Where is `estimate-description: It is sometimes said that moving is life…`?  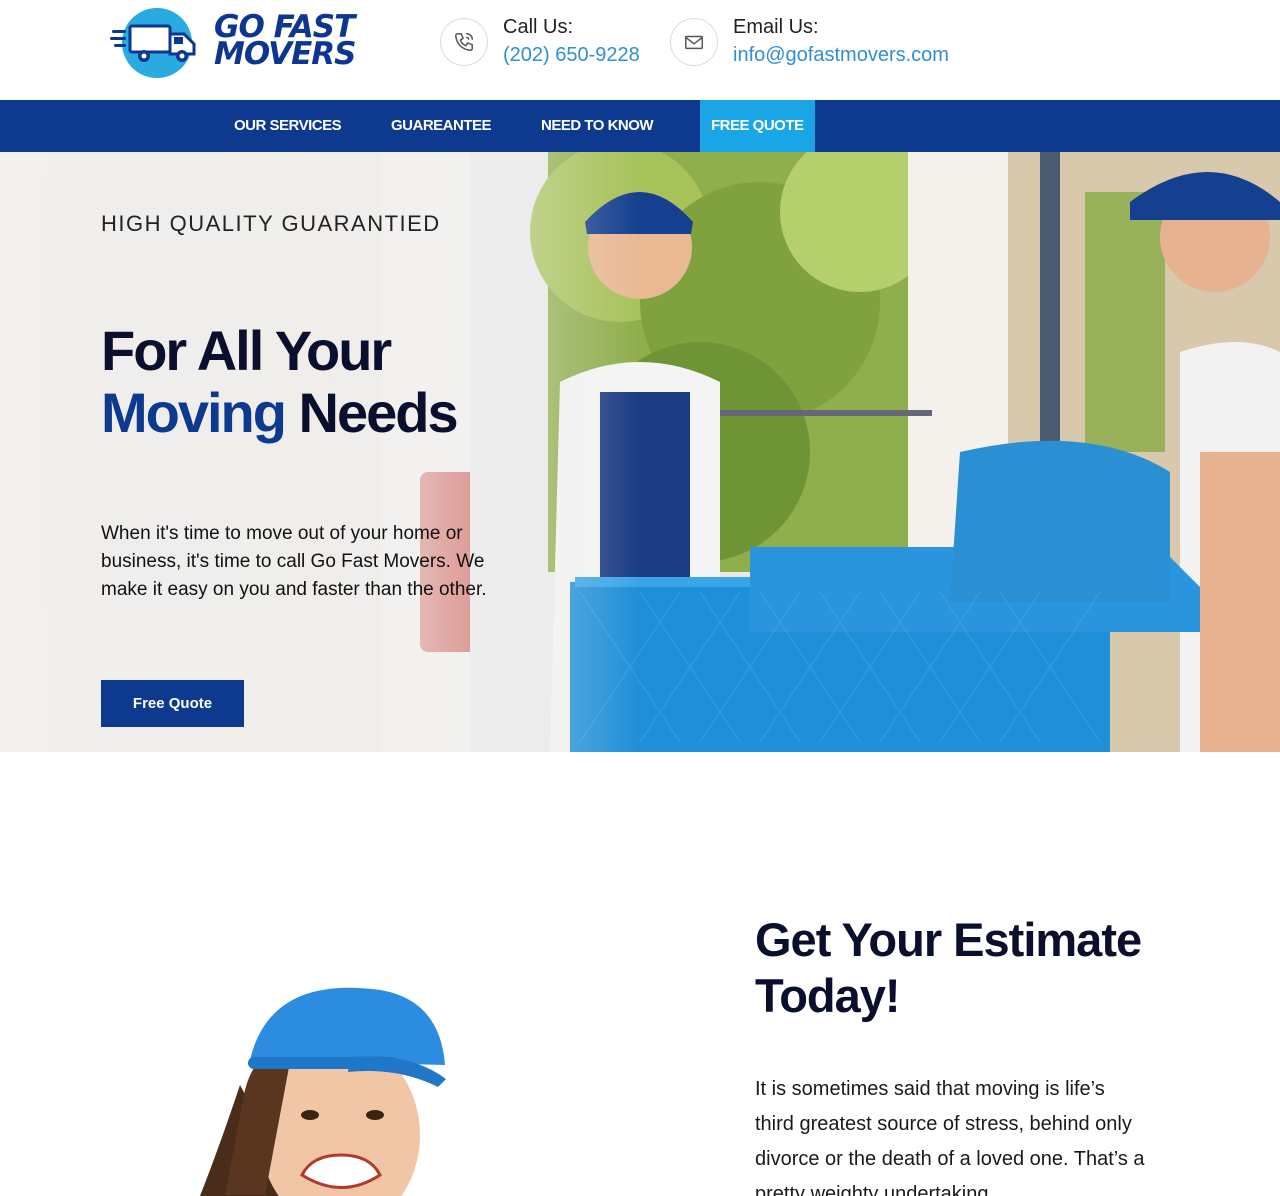
estimate-description: It is sometimes said that moving is life… is located at coordinates (950, 1137).